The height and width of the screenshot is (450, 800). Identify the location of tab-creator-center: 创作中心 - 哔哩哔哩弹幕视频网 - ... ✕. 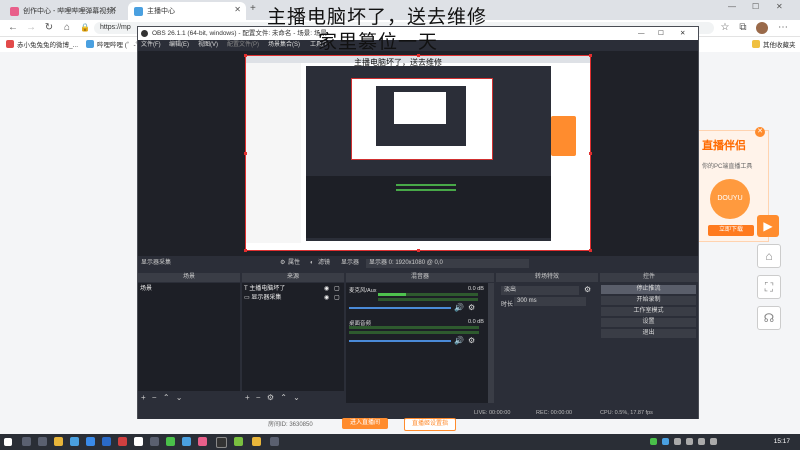
(63, 11).